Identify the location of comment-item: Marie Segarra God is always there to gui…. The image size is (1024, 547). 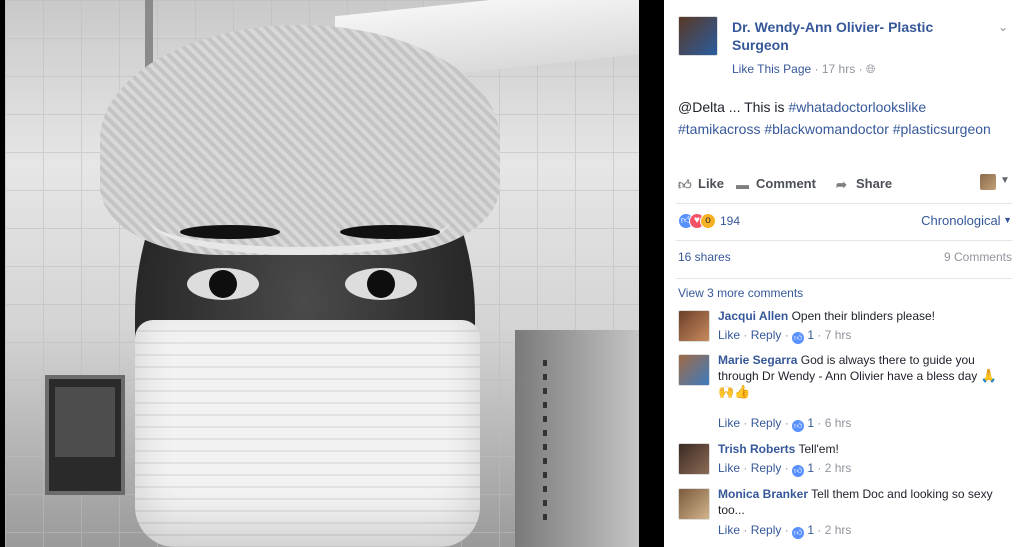
(848, 392).